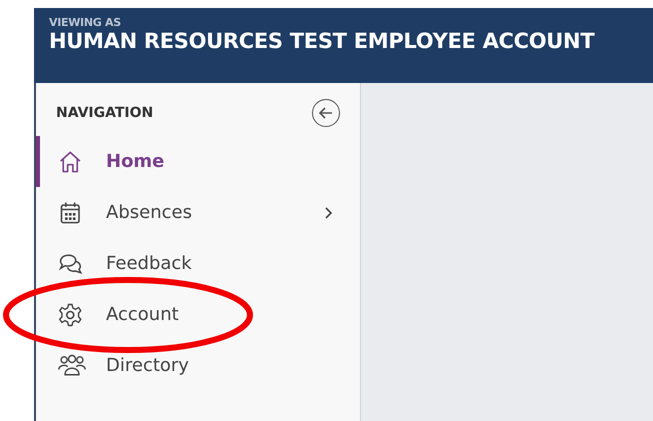  What do you see at coordinates (198, 263) in the screenshot?
I see `nav-item: Feedback` at bounding box center [198, 263].